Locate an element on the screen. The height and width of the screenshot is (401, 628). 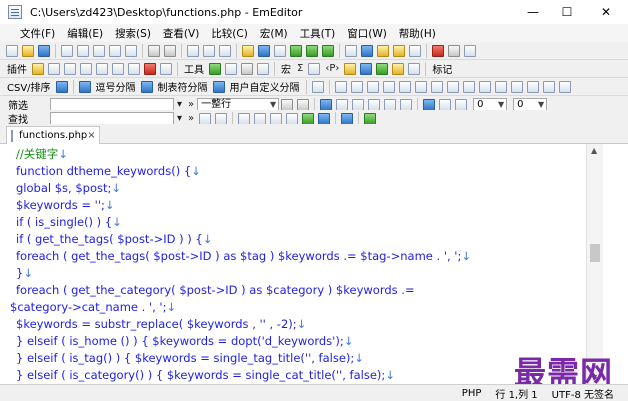
save-icon is located at coordinates (44, 50).